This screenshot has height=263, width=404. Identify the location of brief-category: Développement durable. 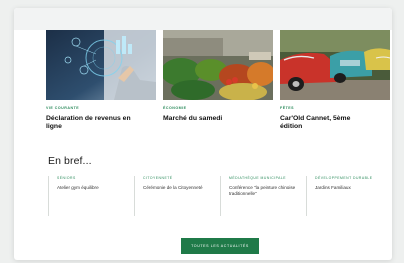
(344, 178).